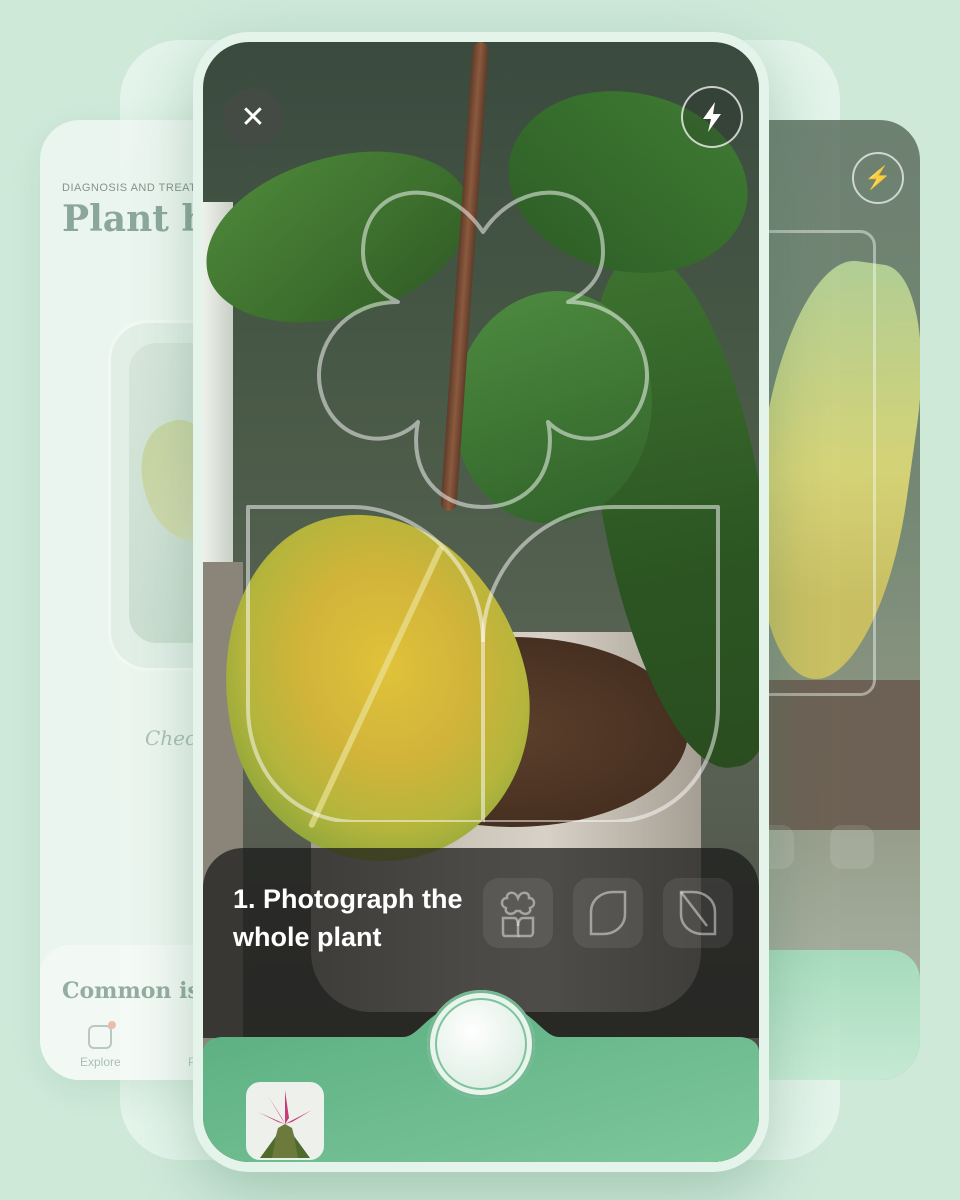  I want to click on close-icon: ✕, so click(253, 118).